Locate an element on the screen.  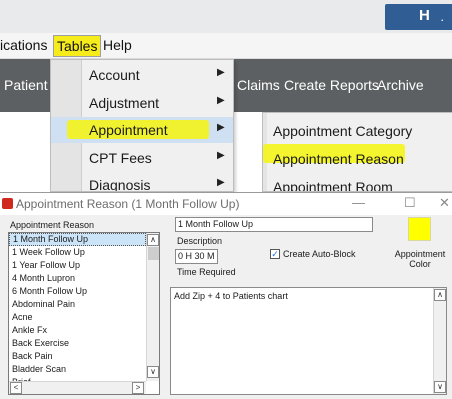
auto-block-checkbox: ✓ is located at coordinates (275, 254).